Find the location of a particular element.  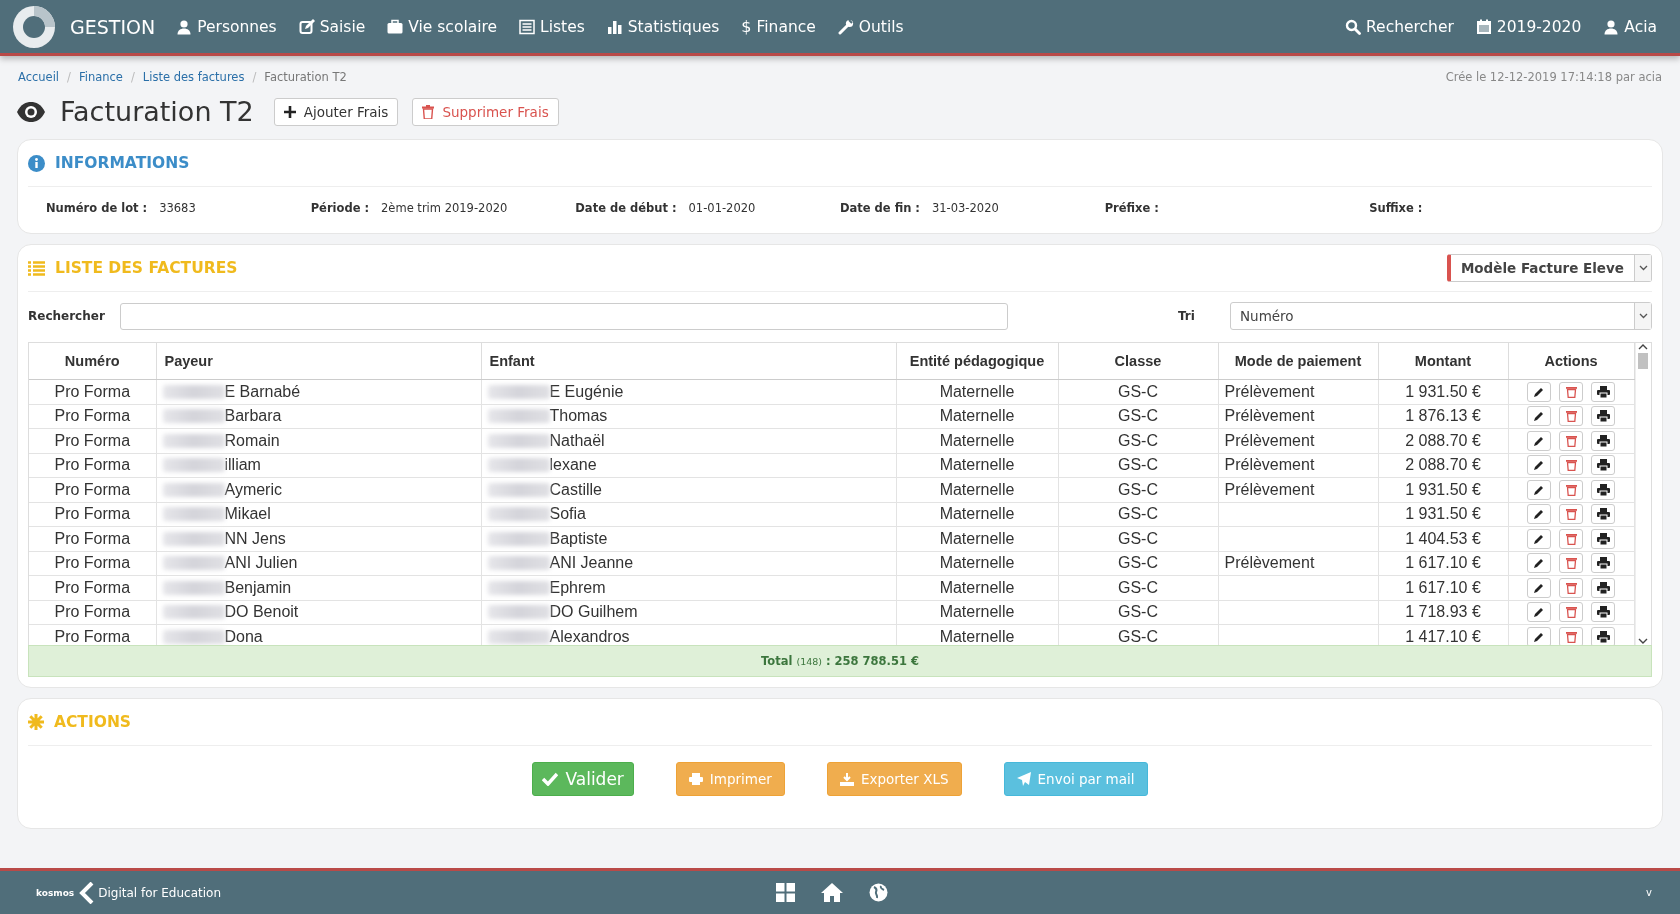

scroll-up-icon is located at coordinates (1643, 347).